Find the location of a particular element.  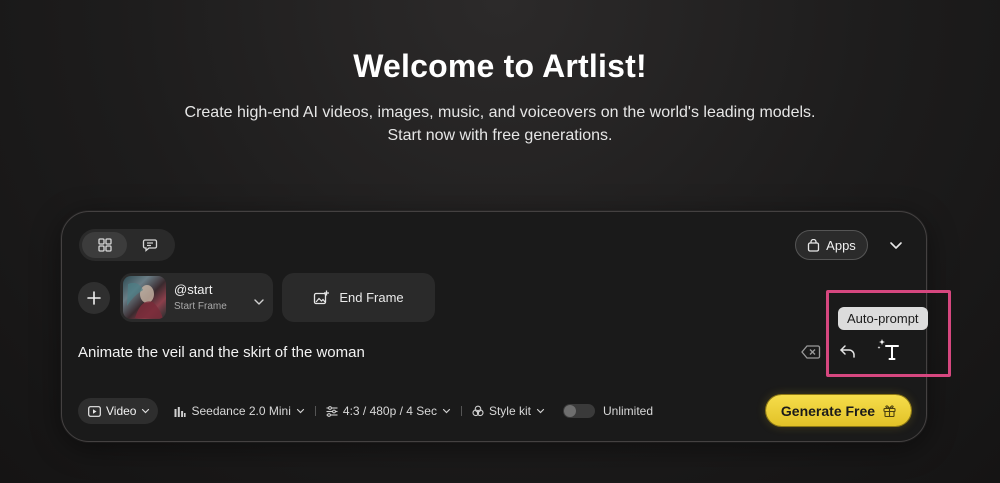

toggle-knob is located at coordinates (569, 411).